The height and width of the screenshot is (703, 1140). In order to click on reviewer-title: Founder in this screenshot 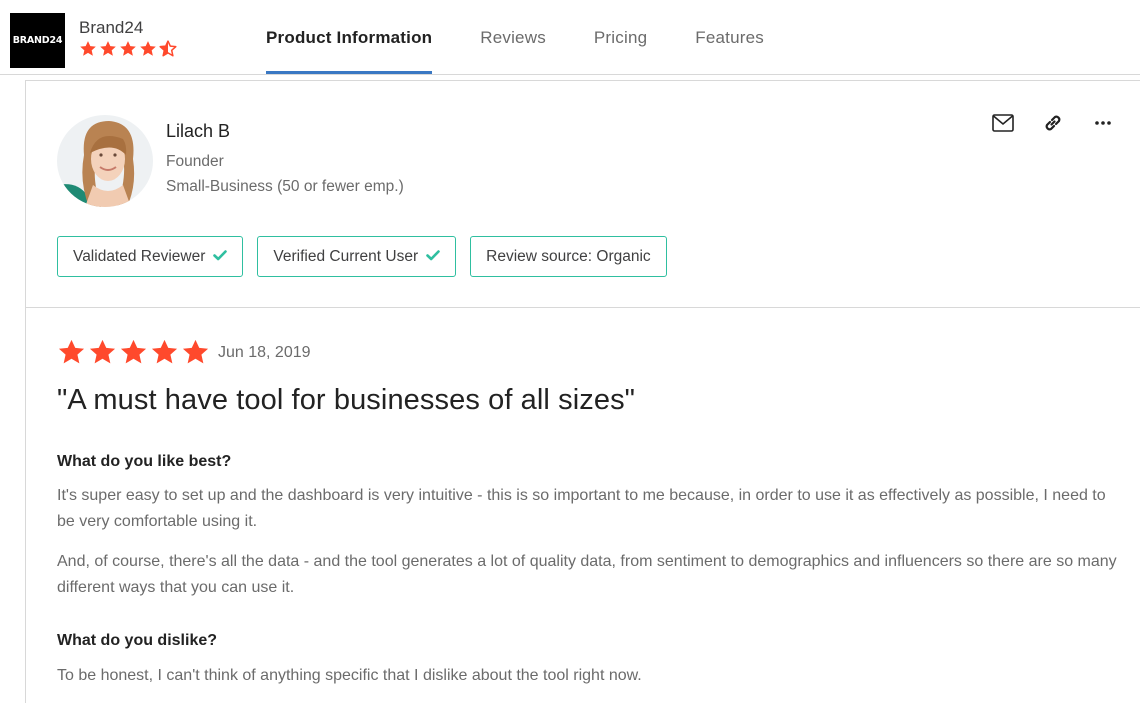, I will do `click(195, 161)`.